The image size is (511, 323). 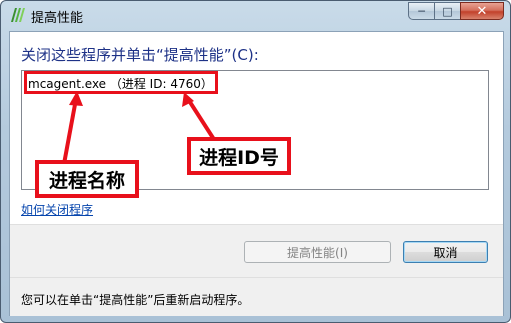 I want to click on arrow-to-process-id, so click(x=199, y=117).